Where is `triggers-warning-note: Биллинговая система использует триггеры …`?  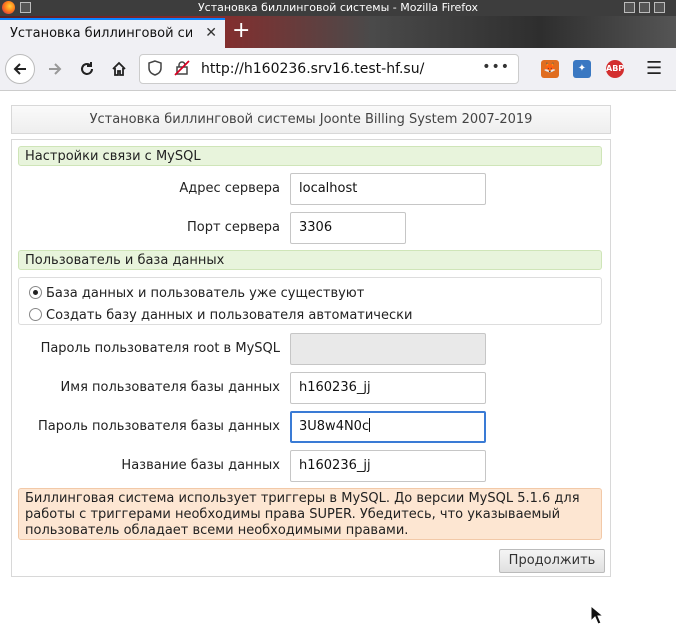 triggers-warning-note: Биллинговая система использует триггеры … is located at coordinates (310, 514).